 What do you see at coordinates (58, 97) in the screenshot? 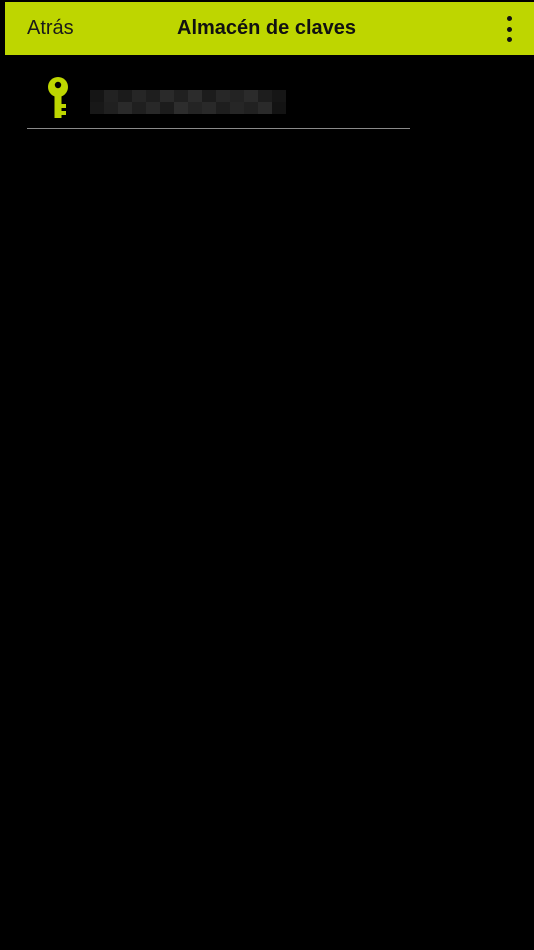
I see `key-icon` at bounding box center [58, 97].